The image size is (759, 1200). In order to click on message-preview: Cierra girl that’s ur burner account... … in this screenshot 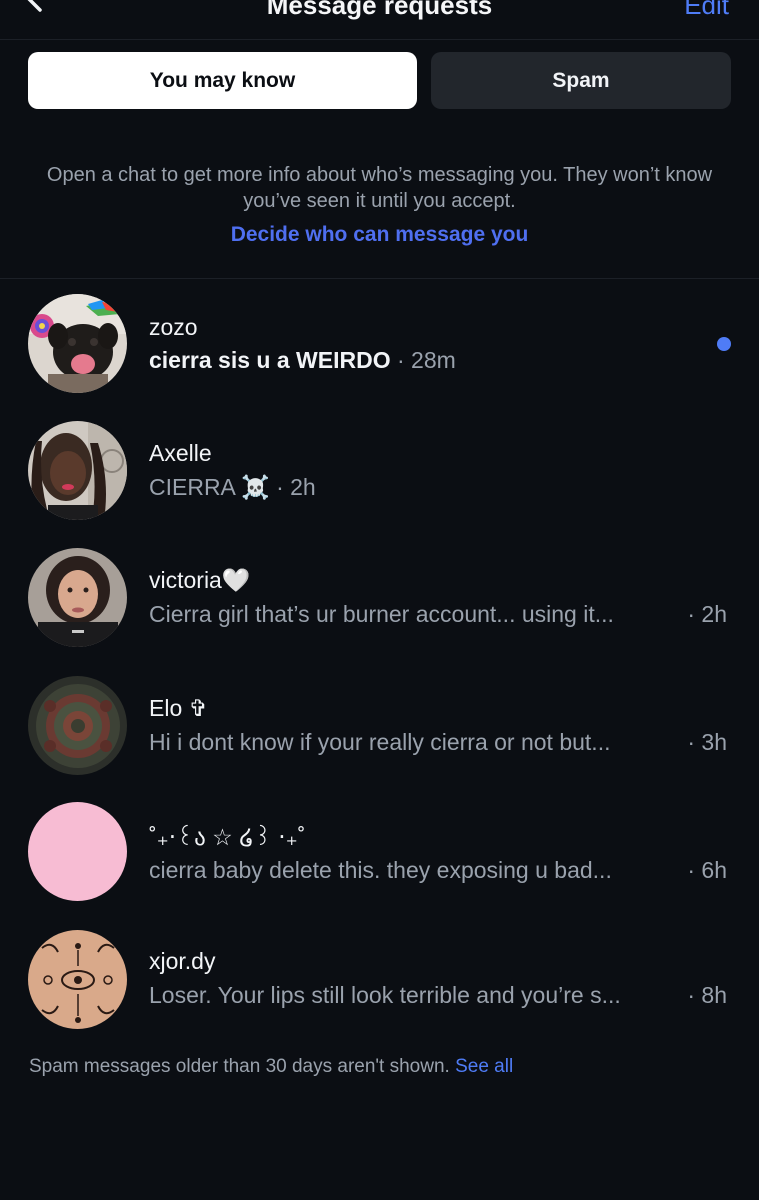, I will do `click(381, 614)`.